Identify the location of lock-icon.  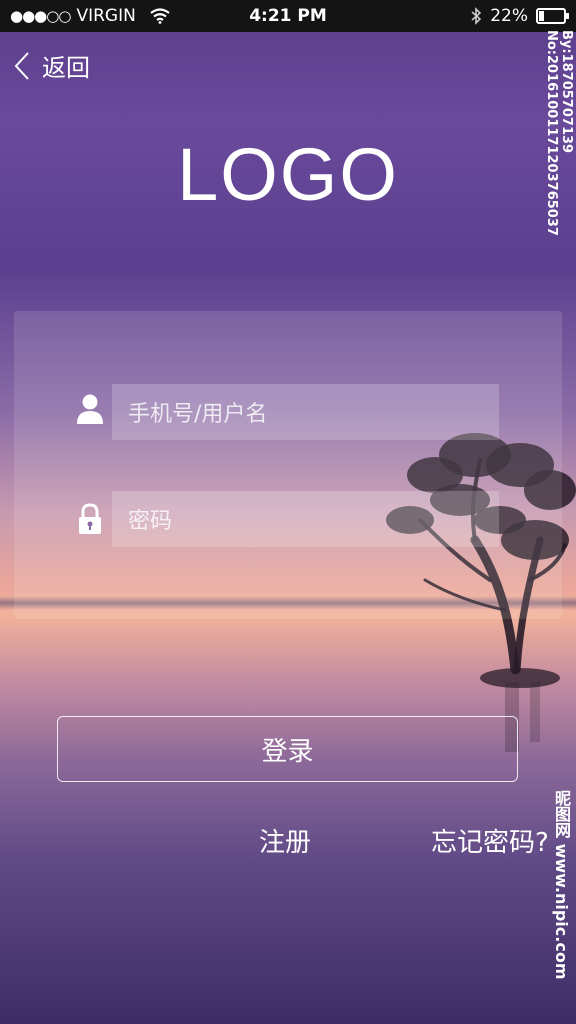
(90, 518).